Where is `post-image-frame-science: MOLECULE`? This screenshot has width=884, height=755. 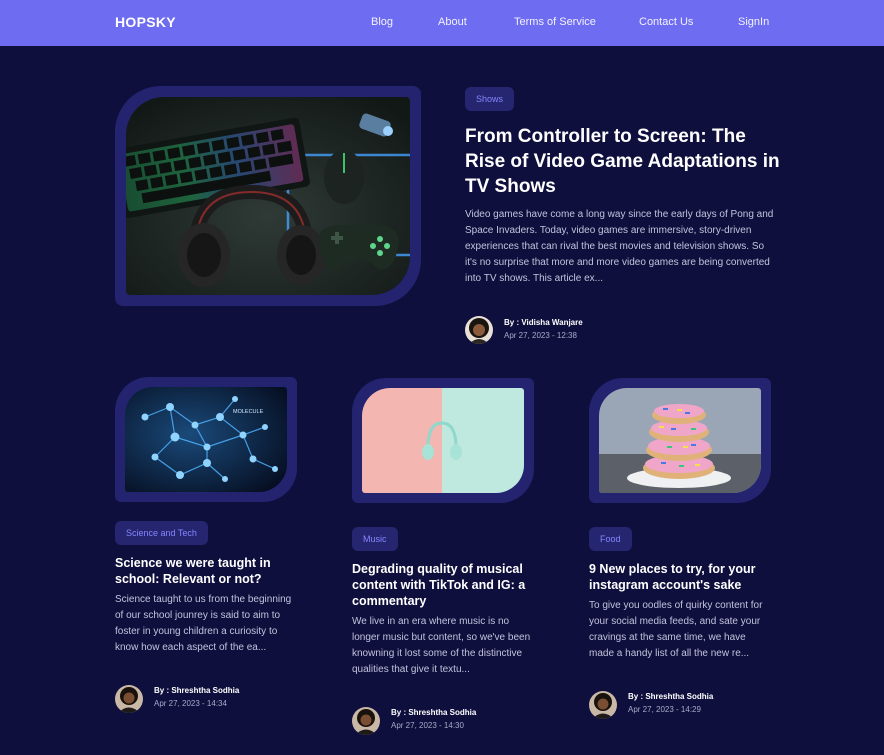
post-image-frame-science: MOLECULE is located at coordinates (206, 439).